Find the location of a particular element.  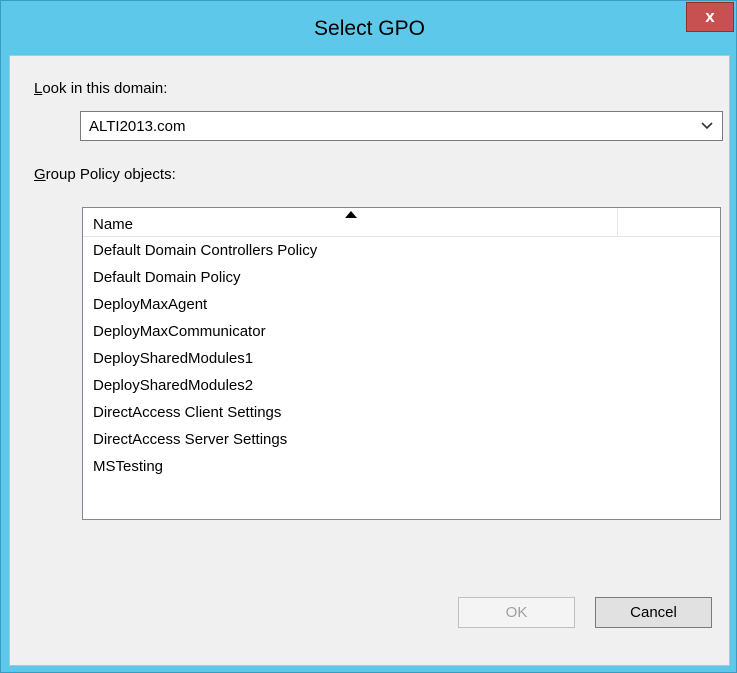

domain-label: Look in this domain: is located at coordinates (100, 88).